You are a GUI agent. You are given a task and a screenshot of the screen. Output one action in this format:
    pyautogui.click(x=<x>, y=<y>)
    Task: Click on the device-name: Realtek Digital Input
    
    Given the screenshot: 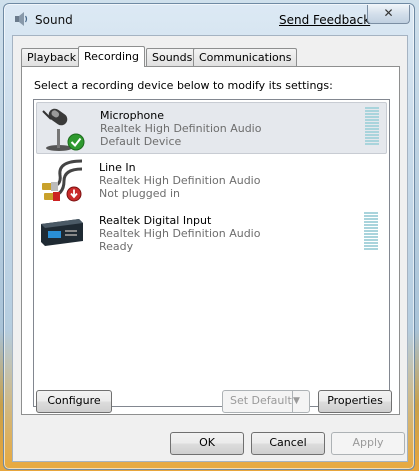 What is the action you would take?
    pyautogui.click(x=155, y=220)
    